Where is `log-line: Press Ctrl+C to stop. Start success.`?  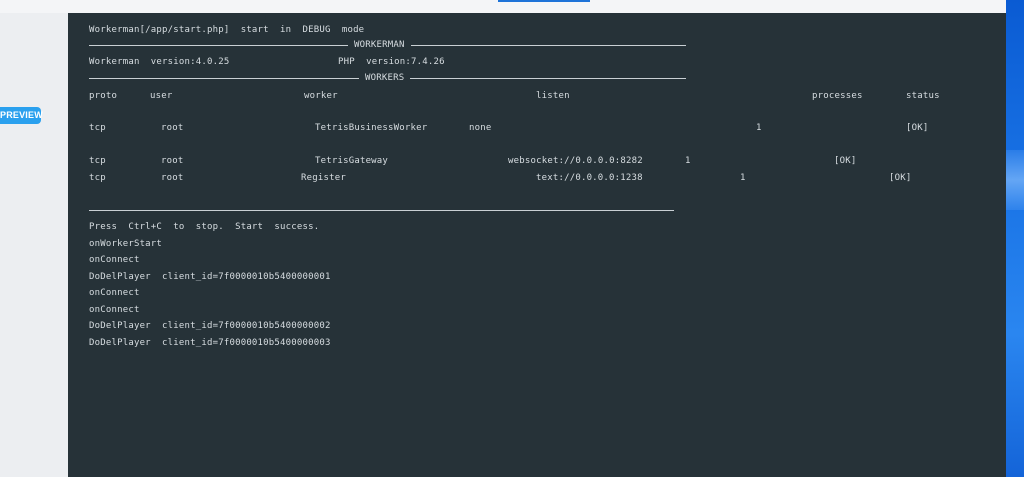
log-line: Press Ctrl+C to stop. Start success. is located at coordinates (204, 227).